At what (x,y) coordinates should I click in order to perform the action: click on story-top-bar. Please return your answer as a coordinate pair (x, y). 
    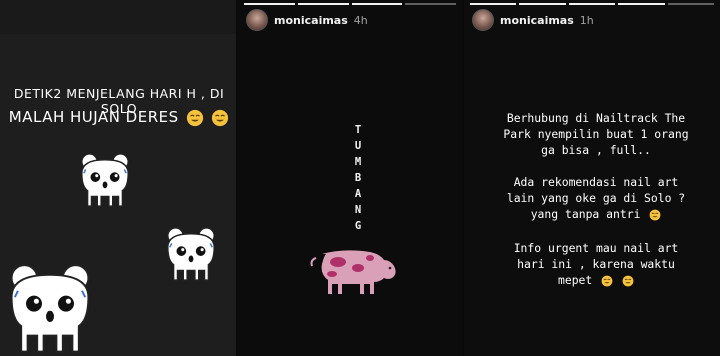
    Looking at the image, I should click on (118, 17).